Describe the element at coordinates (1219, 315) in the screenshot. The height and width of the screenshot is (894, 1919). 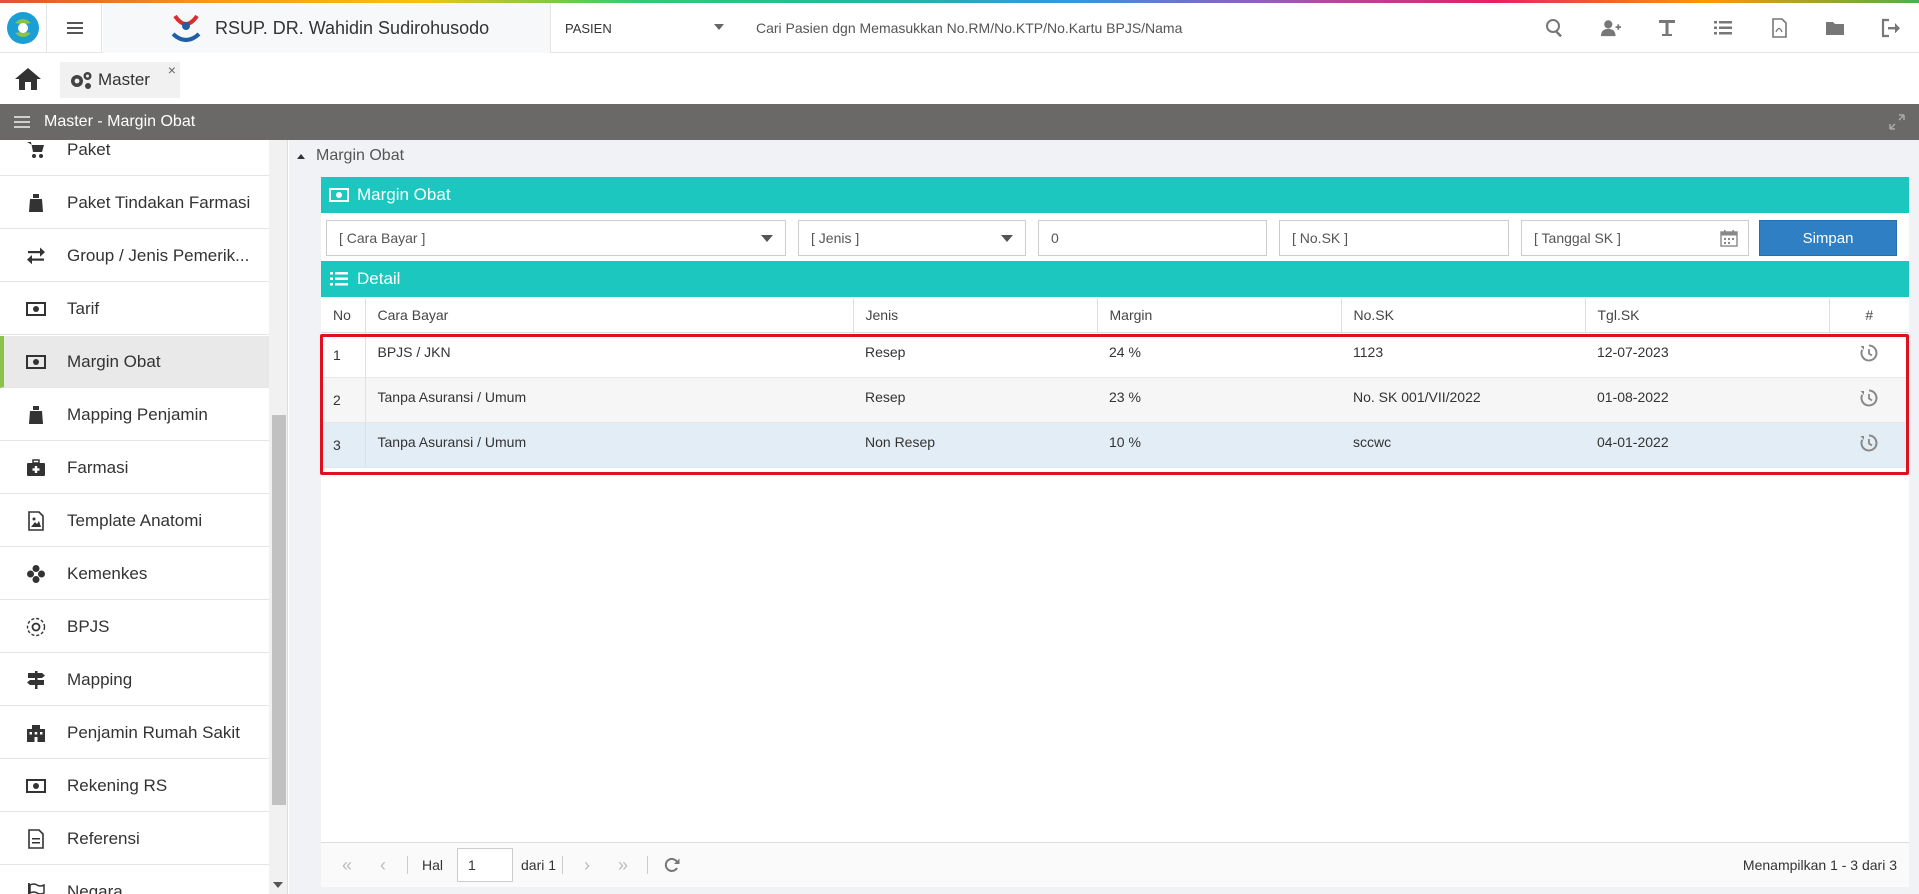
I see `column-header-margin: Margin` at that location.